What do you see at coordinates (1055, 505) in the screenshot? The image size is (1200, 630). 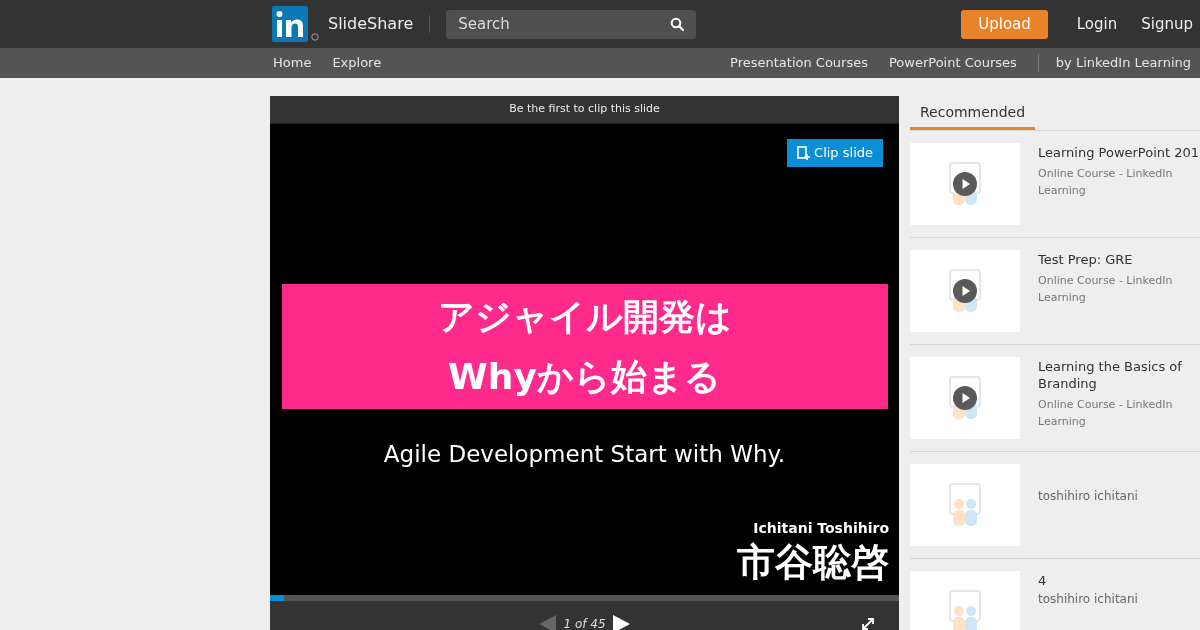 I see `recommendation-item: toshihiro ichitani` at bounding box center [1055, 505].